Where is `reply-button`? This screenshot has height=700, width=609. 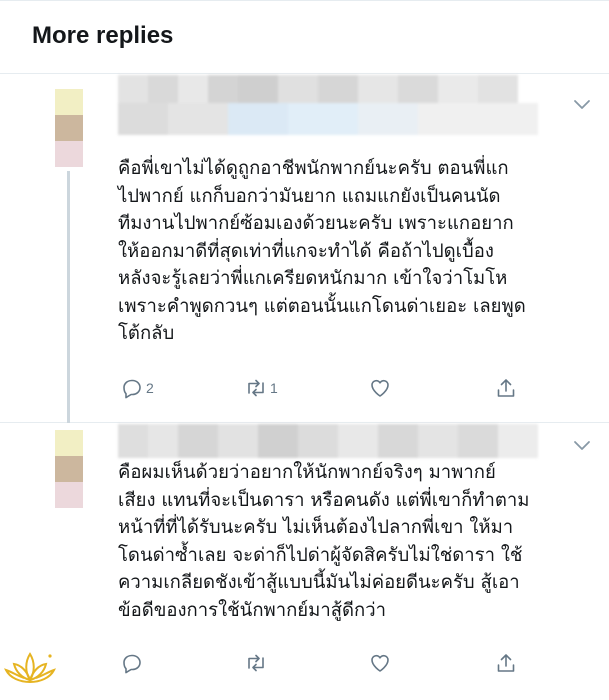 reply-button is located at coordinates (133, 663).